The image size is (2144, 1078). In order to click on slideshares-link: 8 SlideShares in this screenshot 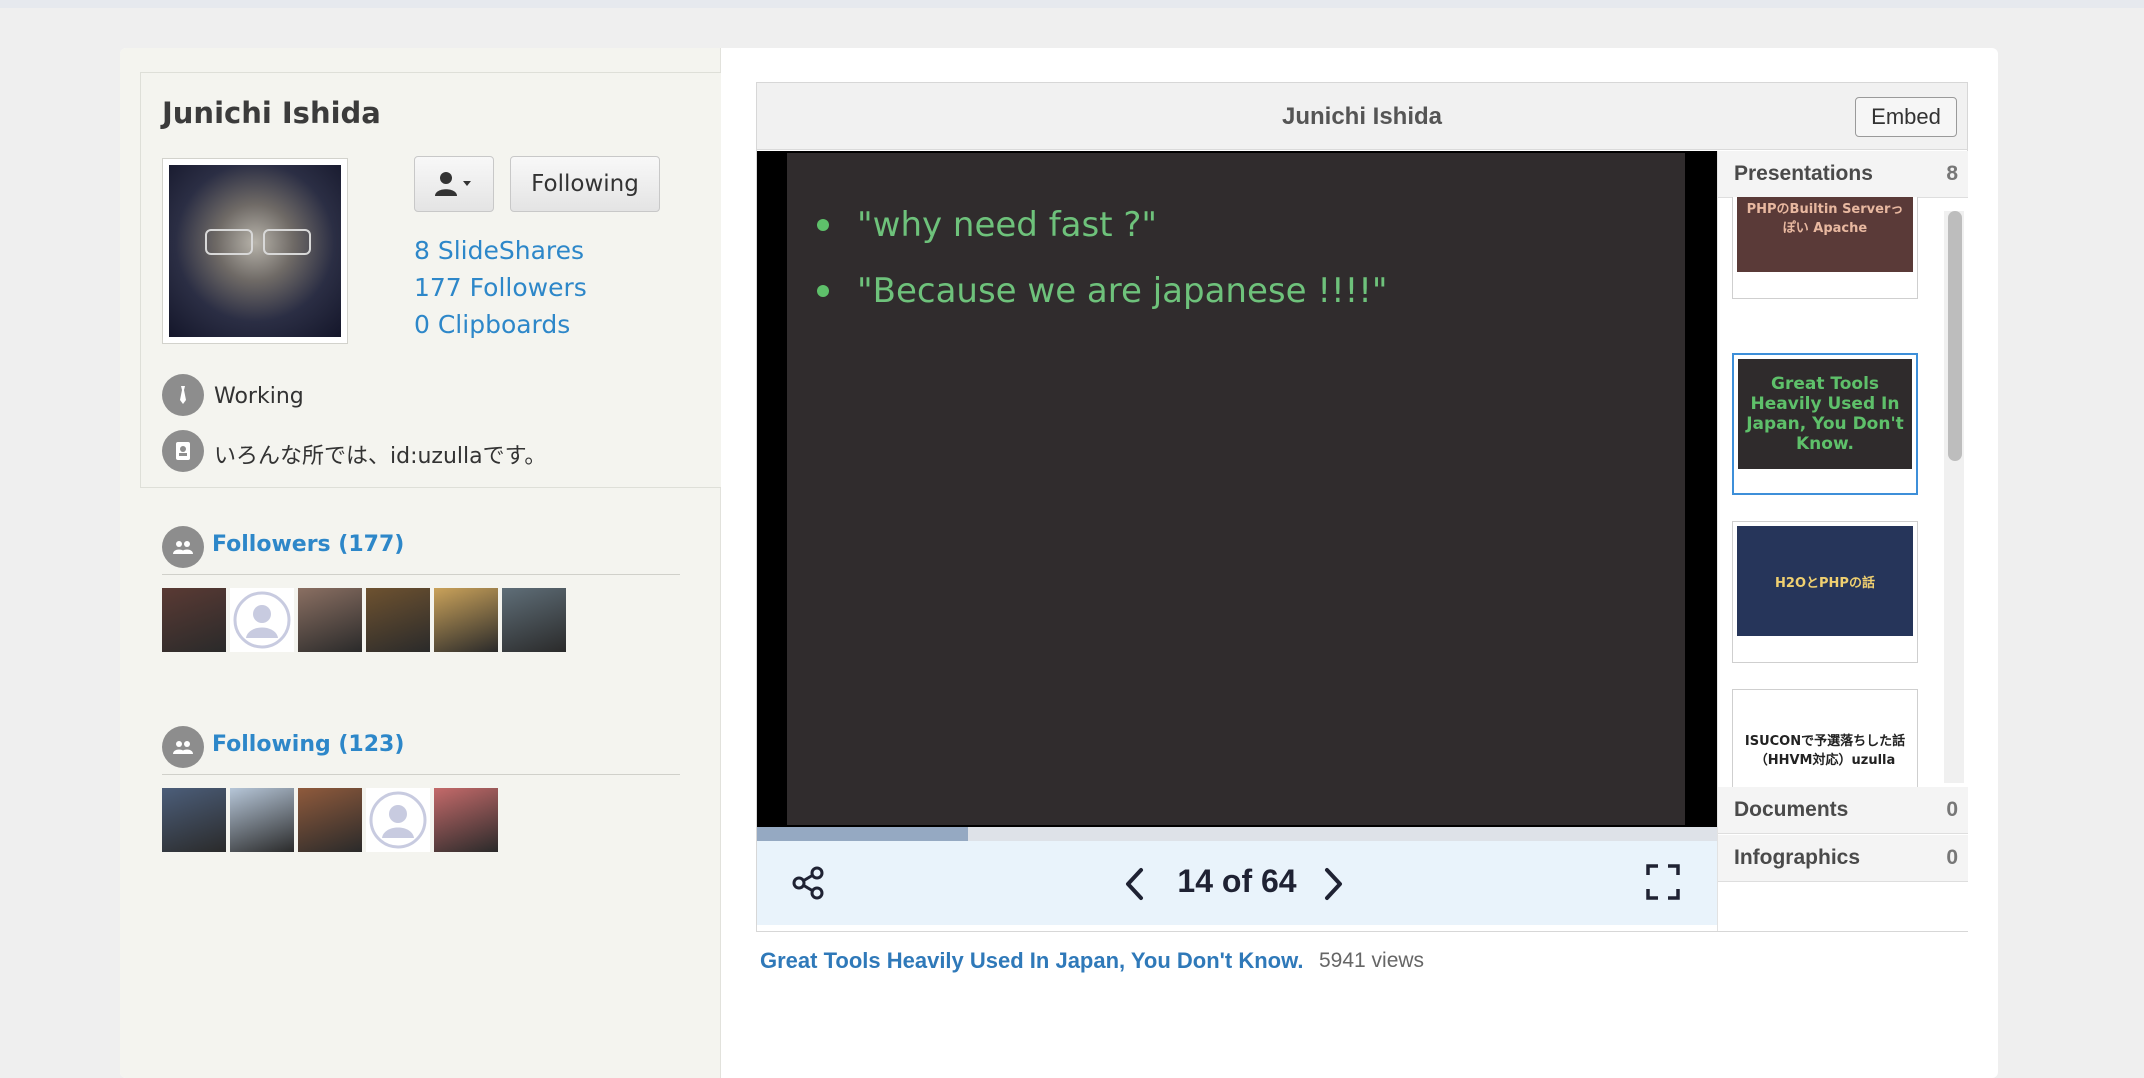, I will do `click(500, 250)`.